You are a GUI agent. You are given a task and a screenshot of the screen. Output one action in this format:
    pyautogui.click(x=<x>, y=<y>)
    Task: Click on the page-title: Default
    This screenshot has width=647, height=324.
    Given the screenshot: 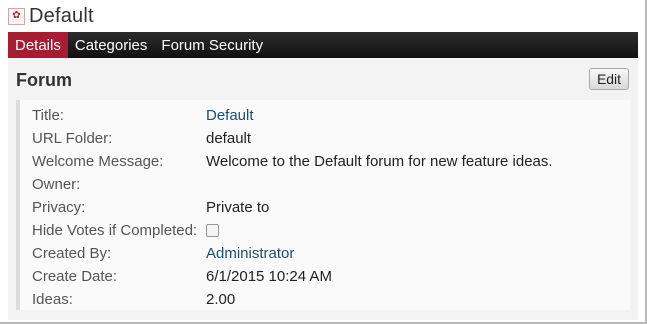 What is the action you would take?
    pyautogui.click(x=61, y=15)
    